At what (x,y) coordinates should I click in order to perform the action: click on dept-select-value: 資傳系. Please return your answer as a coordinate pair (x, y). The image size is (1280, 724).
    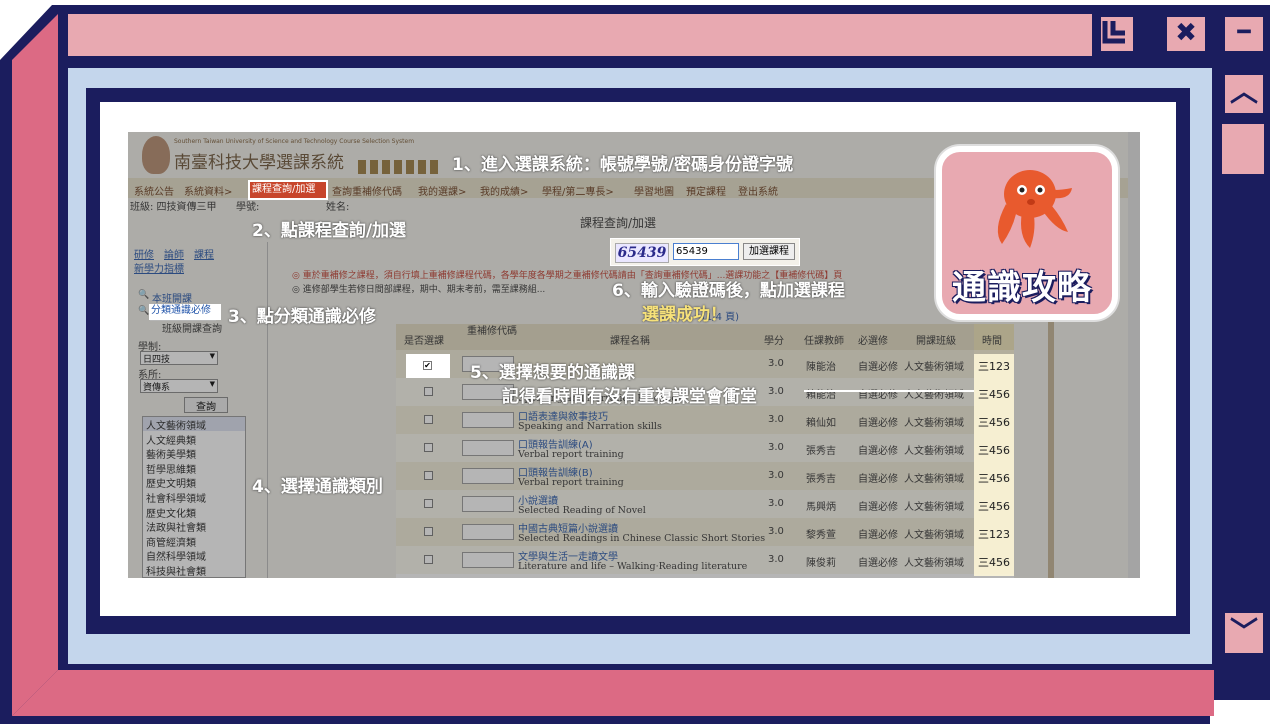
    Looking at the image, I should click on (157, 388).